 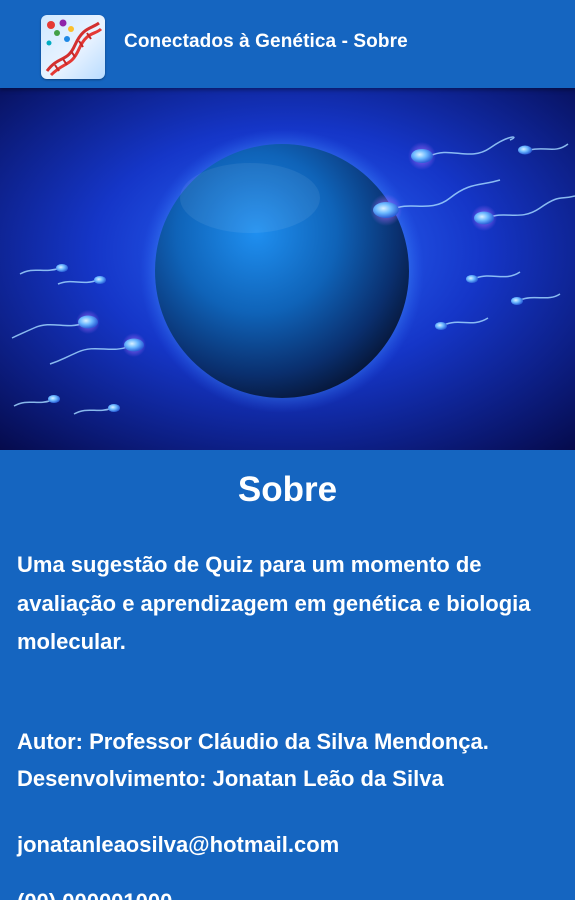 I want to click on contact-phone: (00) 000001000, so click(x=292, y=894).